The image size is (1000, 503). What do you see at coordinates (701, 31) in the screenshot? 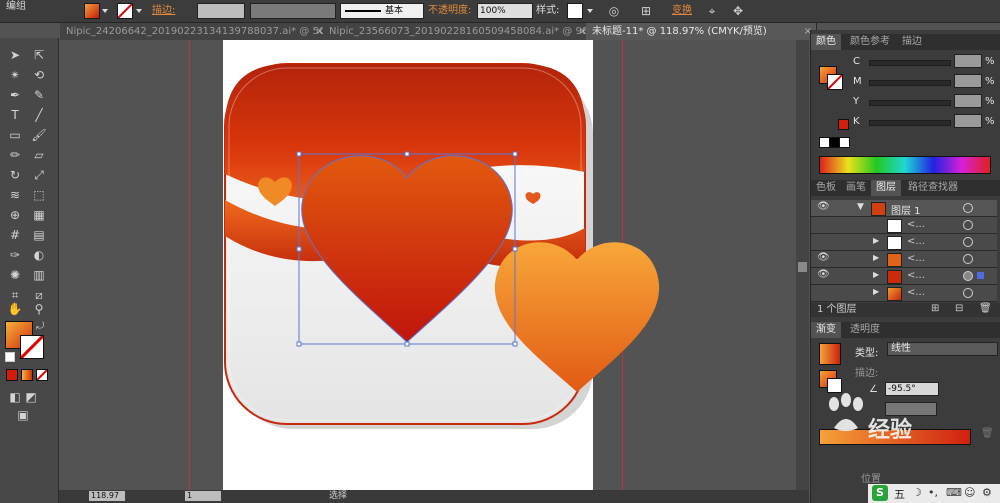
I see `tab-doc-3: 未标题-11* @ 118.97% (CMYK/预览) ×` at bounding box center [701, 31].